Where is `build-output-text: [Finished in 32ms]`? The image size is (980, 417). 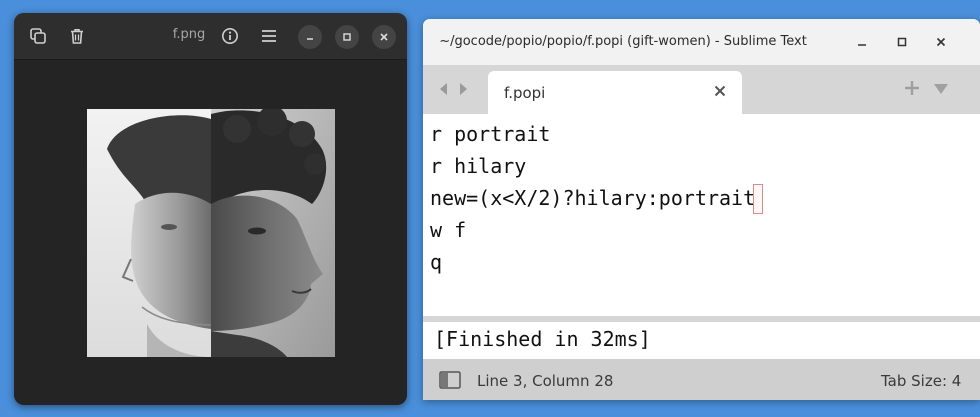 build-output-text: [Finished in 32ms] is located at coordinates (542, 339).